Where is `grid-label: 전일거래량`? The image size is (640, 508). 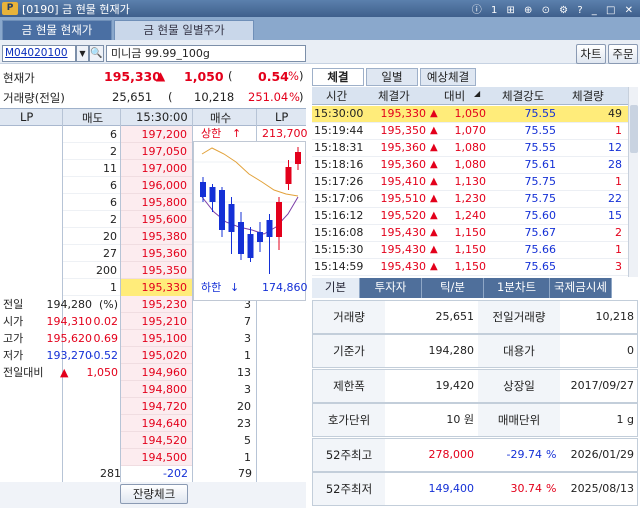
grid-label: 전일거래량 is located at coordinates (519, 317).